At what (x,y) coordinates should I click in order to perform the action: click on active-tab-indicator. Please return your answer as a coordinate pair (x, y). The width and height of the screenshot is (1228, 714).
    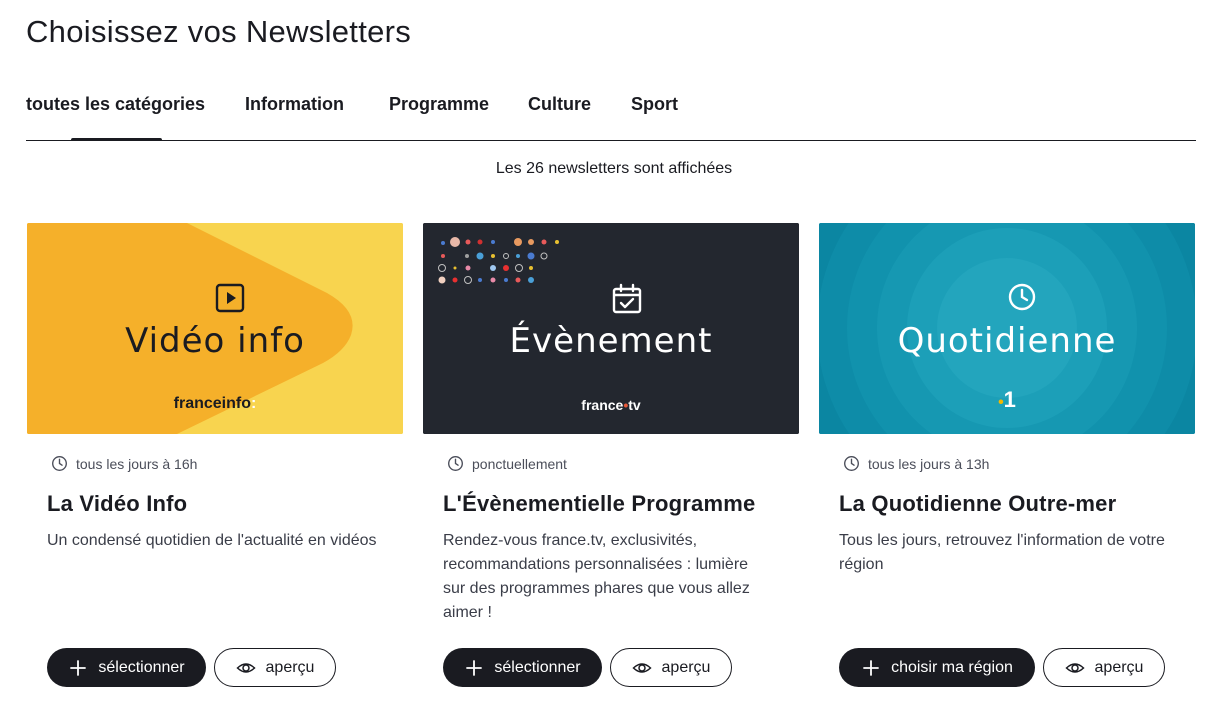
    Looking at the image, I should click on (116, 139).